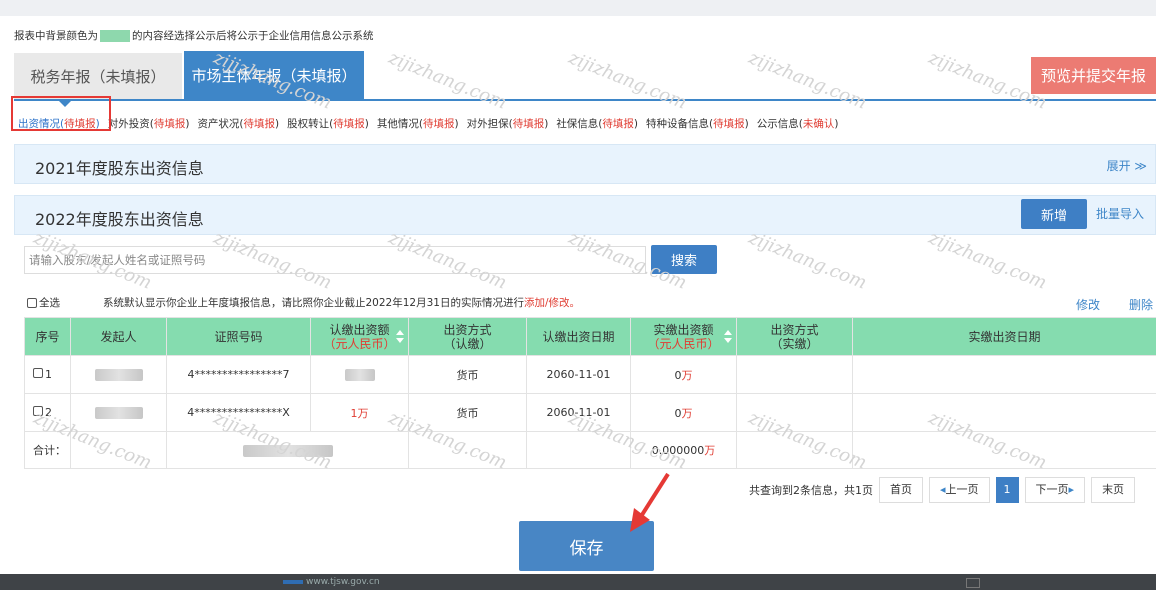 This screenshot has width=1156, height=590. Describe the element at coordinates (578, 374) in the screenshot. I see `sub-date: 2060-11-01` at that location.